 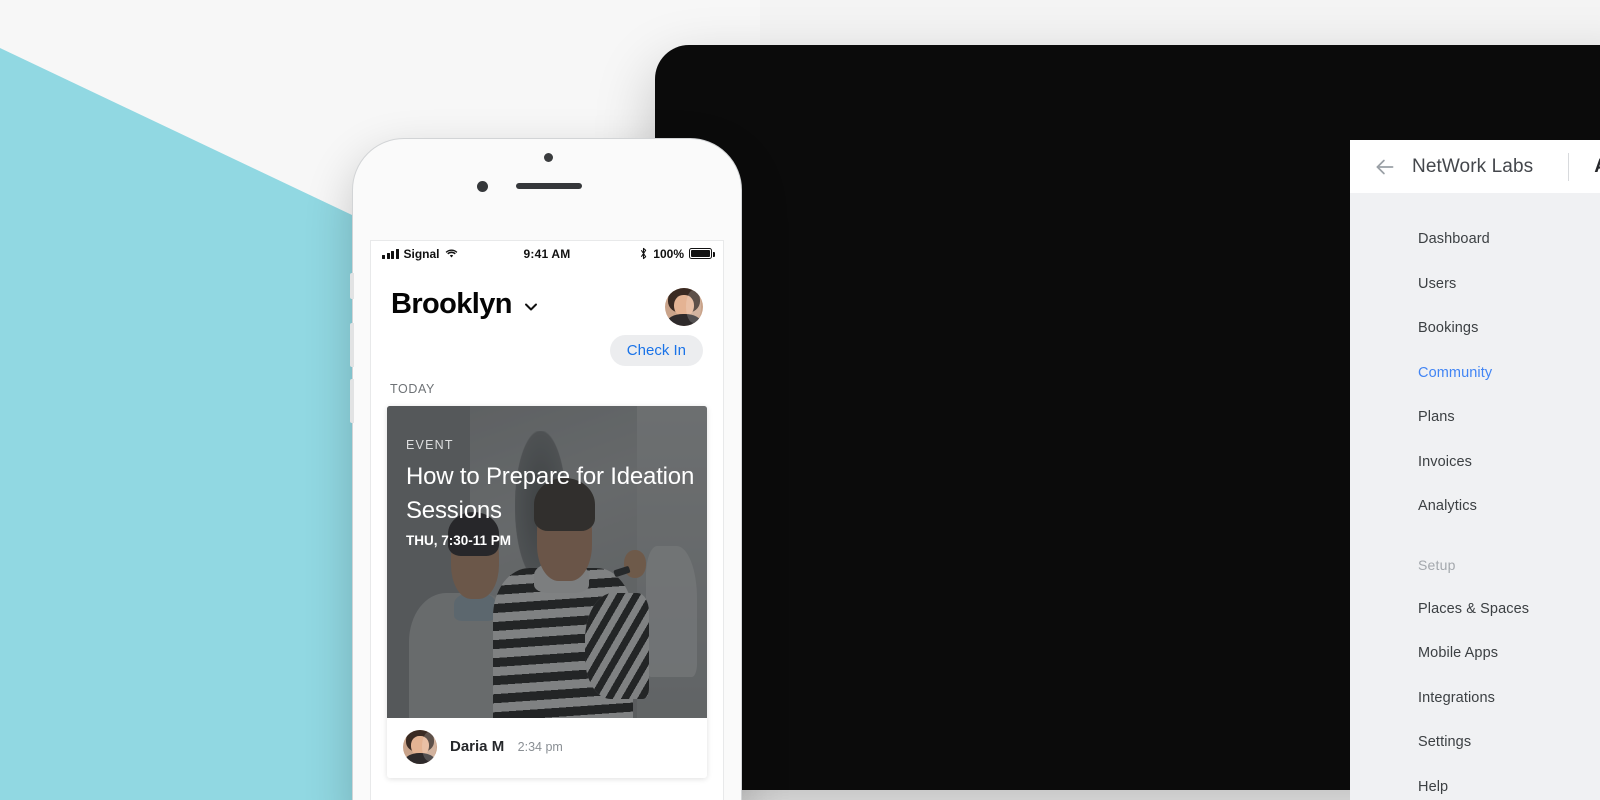 What do you see at coordinates (1448, 328) in the screenshot?
I see `sidebar-item-label: Bookings` at bounding box center [1448, 328].